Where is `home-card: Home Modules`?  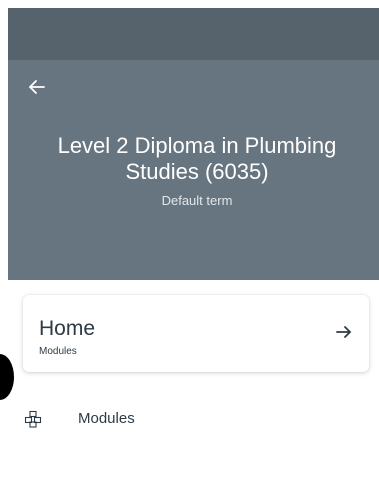 home-card: Home Modules is located at coordinates (196, 333).